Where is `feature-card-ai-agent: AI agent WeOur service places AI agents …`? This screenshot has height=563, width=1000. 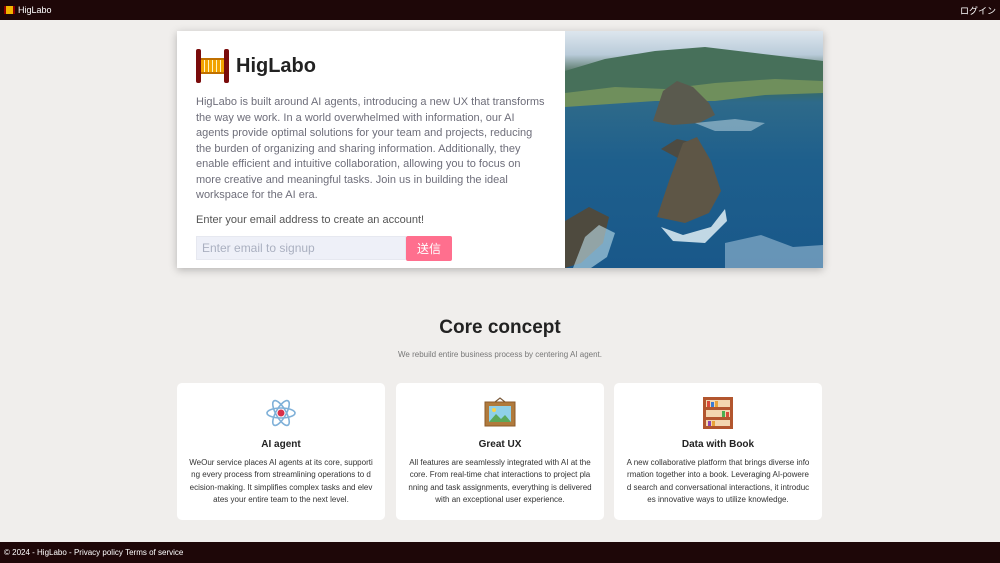
feature-card-ai-agent: AI agent WeOur service places AI agents … is located at coordinates (281, 451).